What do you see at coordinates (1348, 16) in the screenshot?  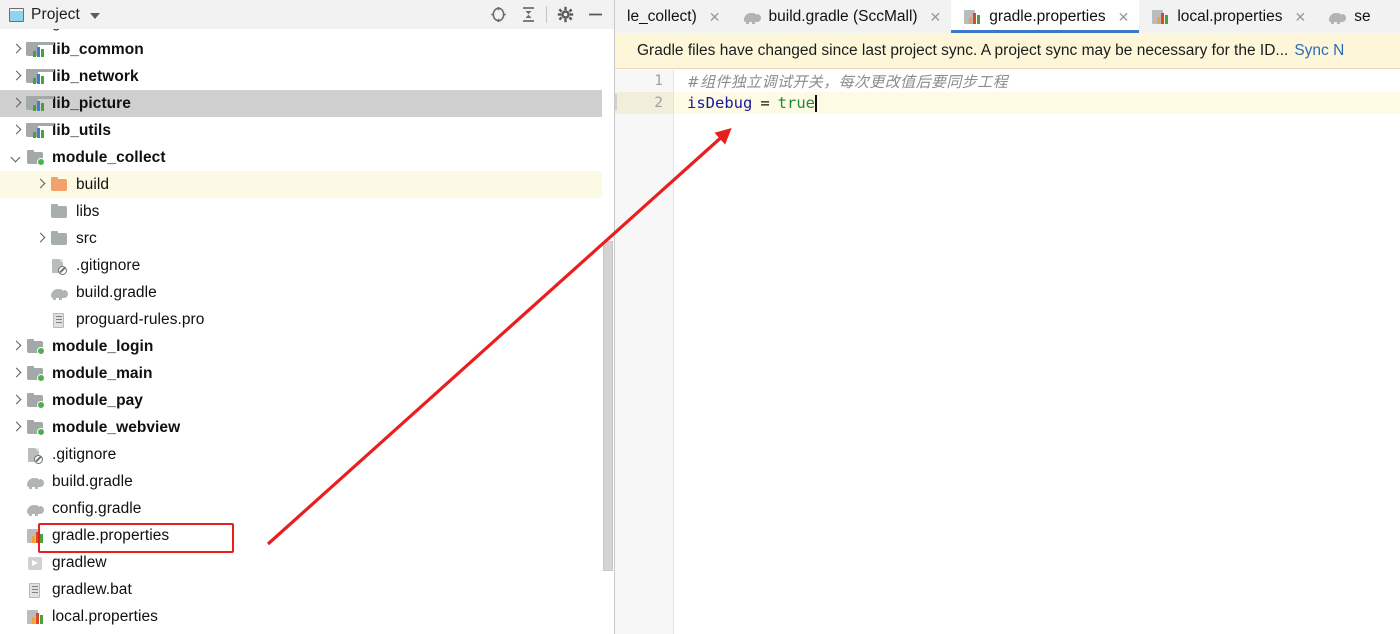 I see `editor-tab-se: se` at bounding box center [1348, 16].